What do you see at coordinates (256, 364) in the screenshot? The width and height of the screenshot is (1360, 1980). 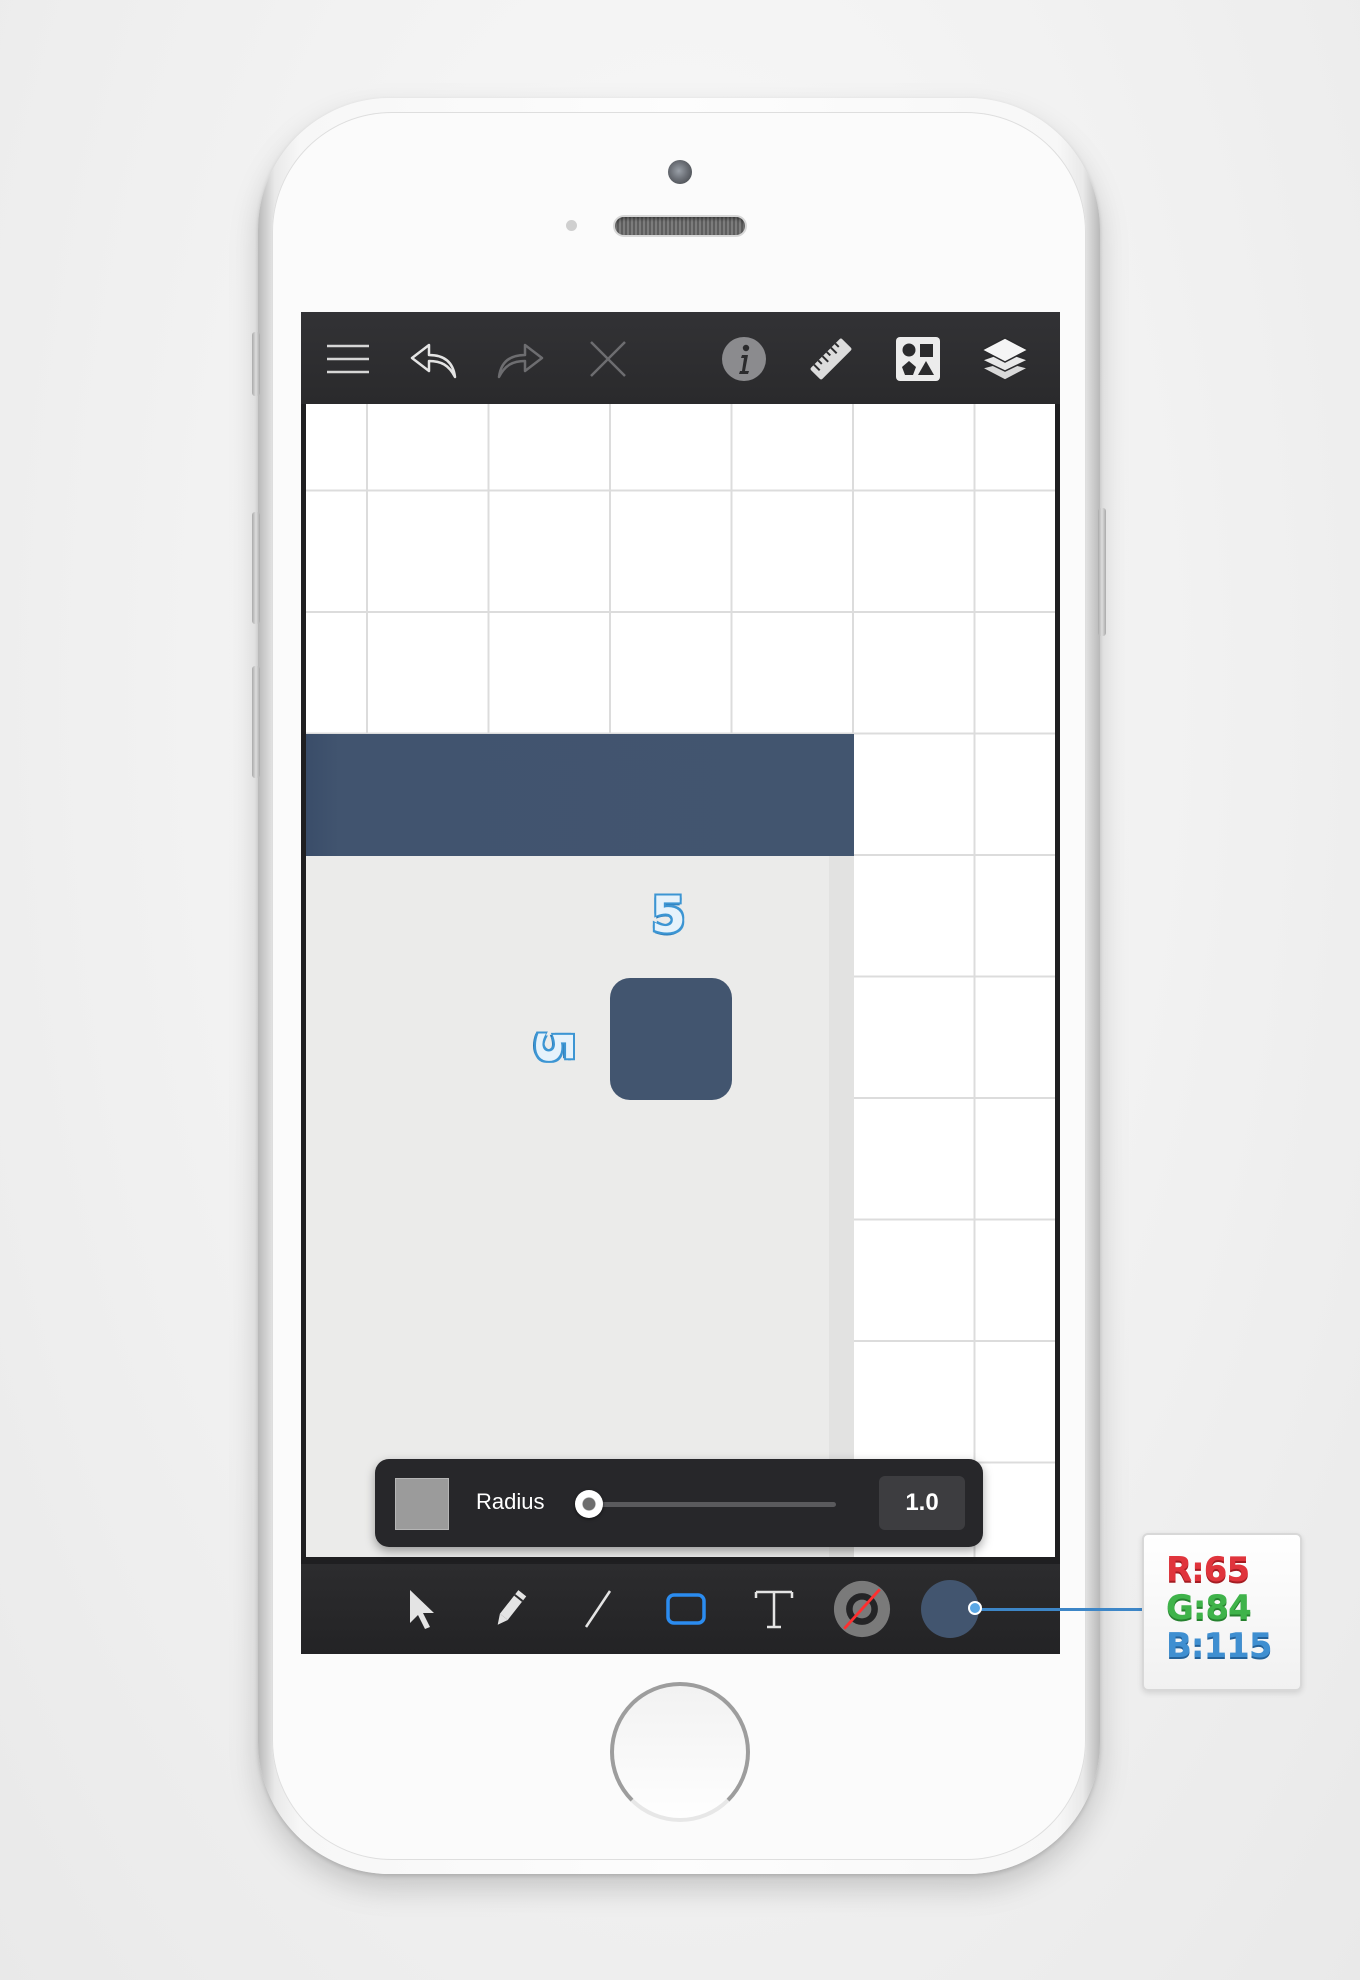 I see `silent-switch` at bounding box center [256, 364].